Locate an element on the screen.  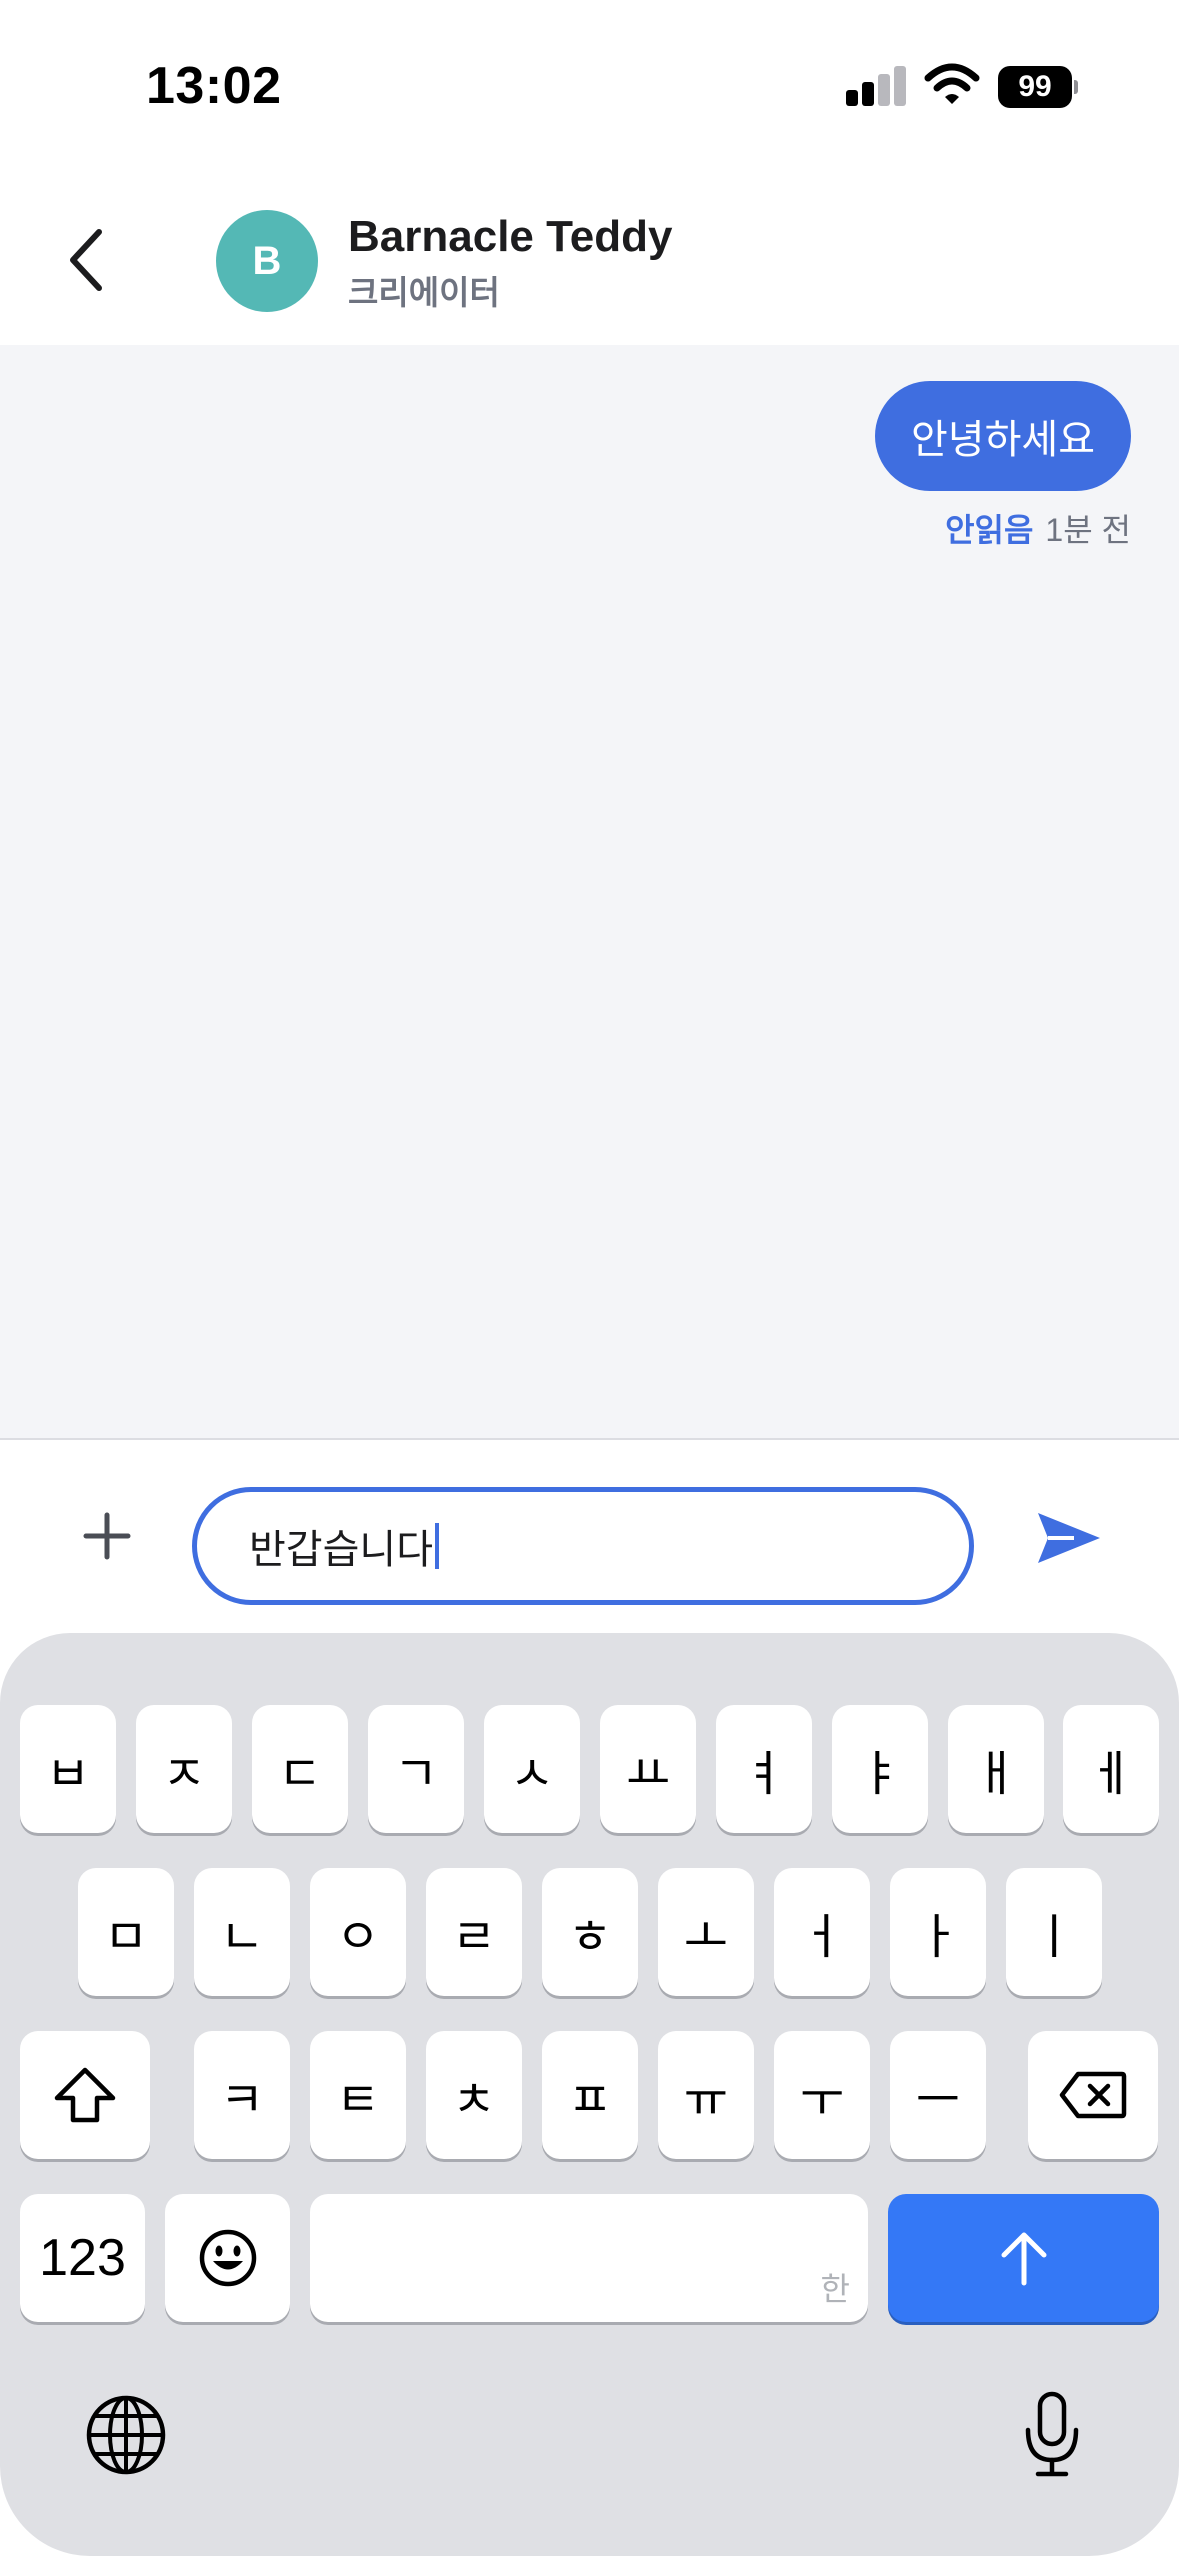
key-eu: ㅡ is located at coordinates (938, 2095).